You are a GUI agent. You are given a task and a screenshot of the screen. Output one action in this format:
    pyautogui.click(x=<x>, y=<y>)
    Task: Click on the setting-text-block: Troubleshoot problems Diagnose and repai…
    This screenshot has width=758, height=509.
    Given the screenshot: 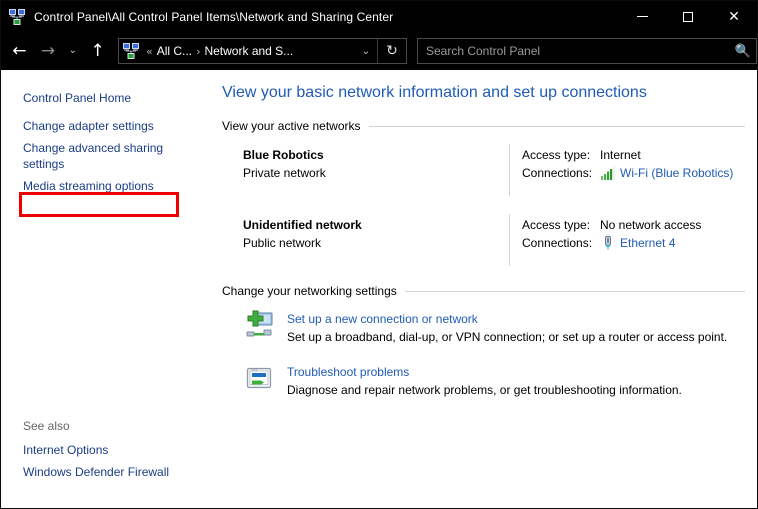 What is the action you would take?
    pyautogui.click(x=484, y=380)
    